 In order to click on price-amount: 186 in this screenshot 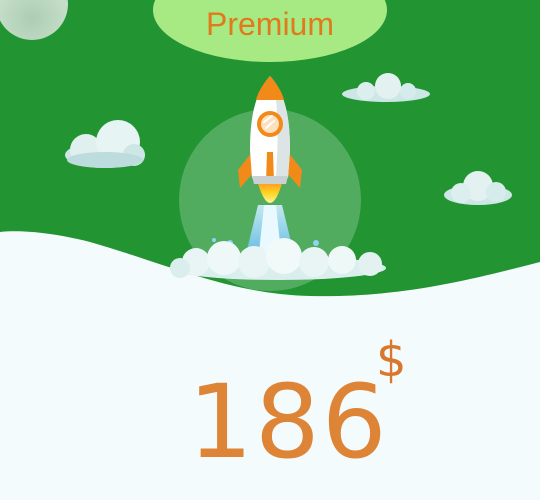, I will do `click(288, 422)`.